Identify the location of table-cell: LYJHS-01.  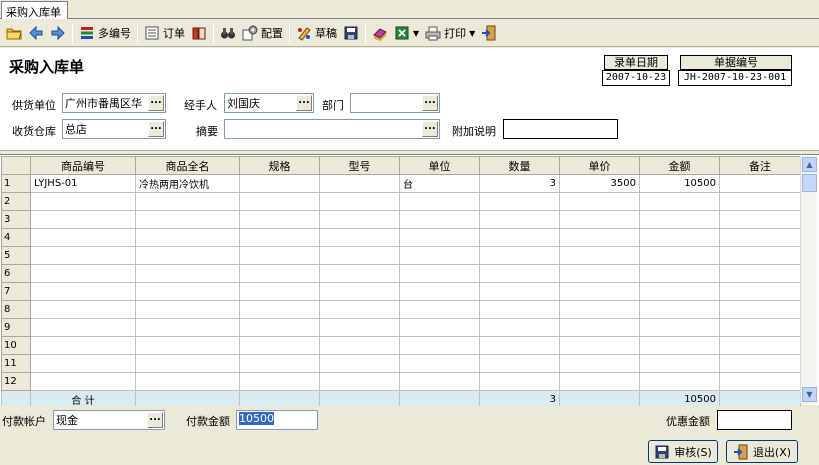
(83, 183).